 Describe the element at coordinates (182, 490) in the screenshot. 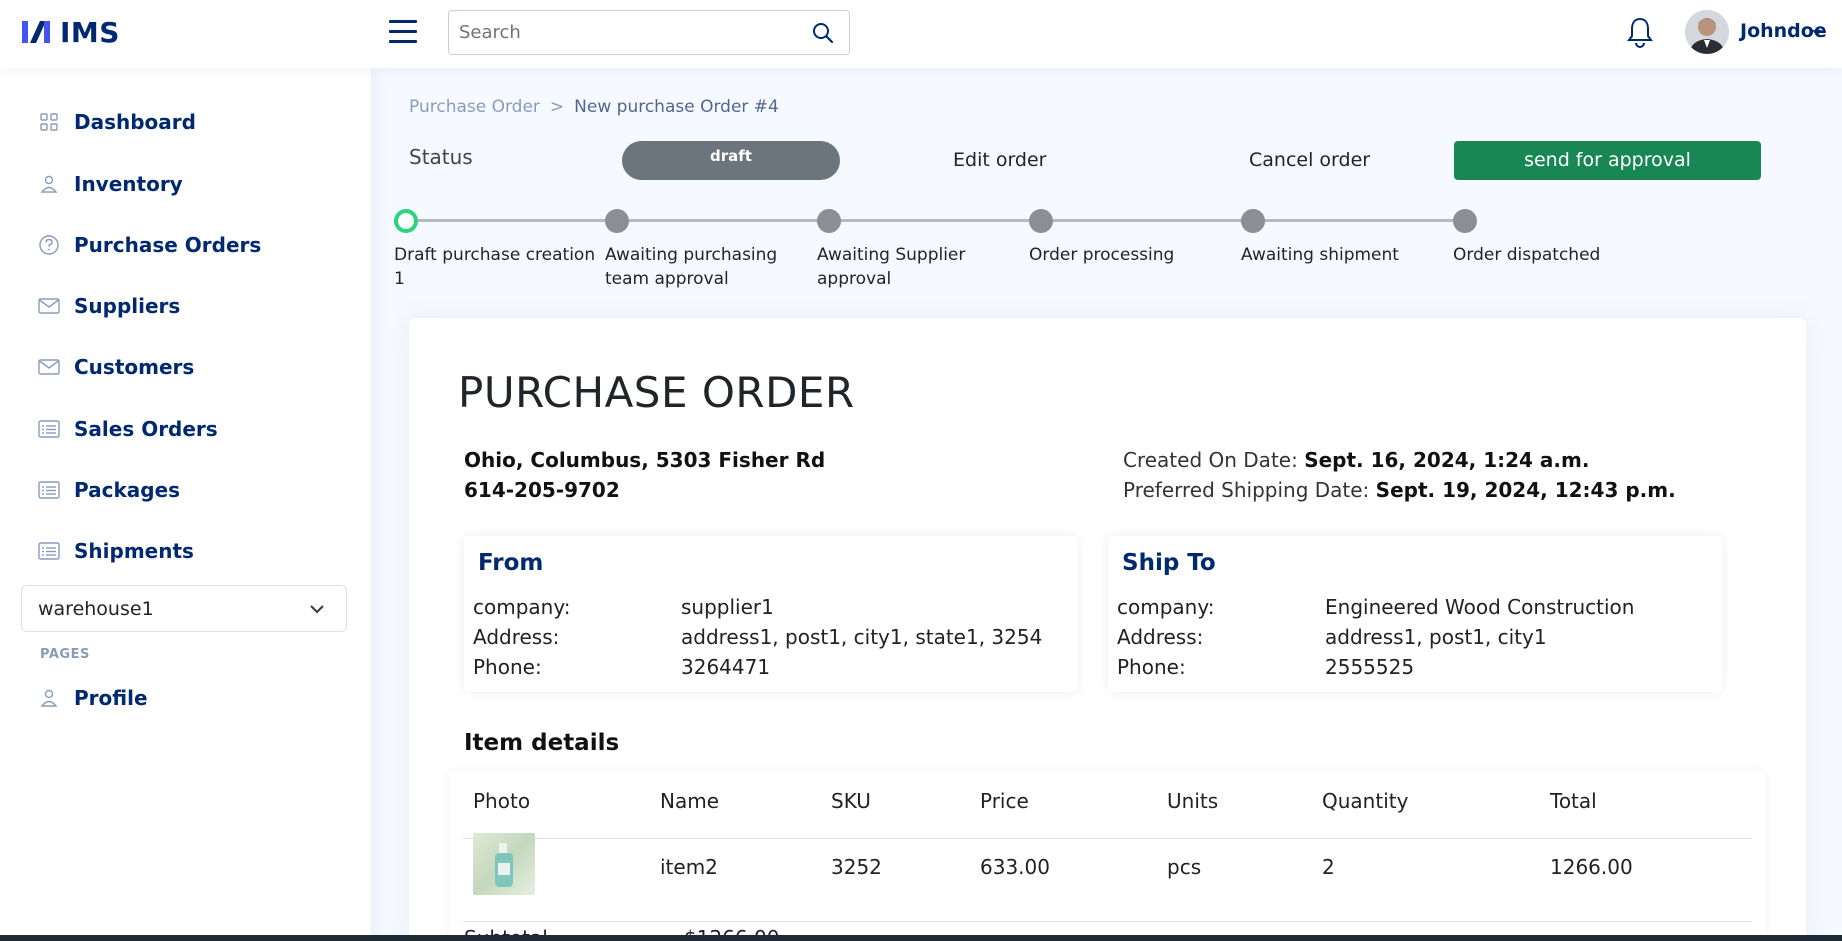

I see `sidebar-item-packages: Packages` at that location.